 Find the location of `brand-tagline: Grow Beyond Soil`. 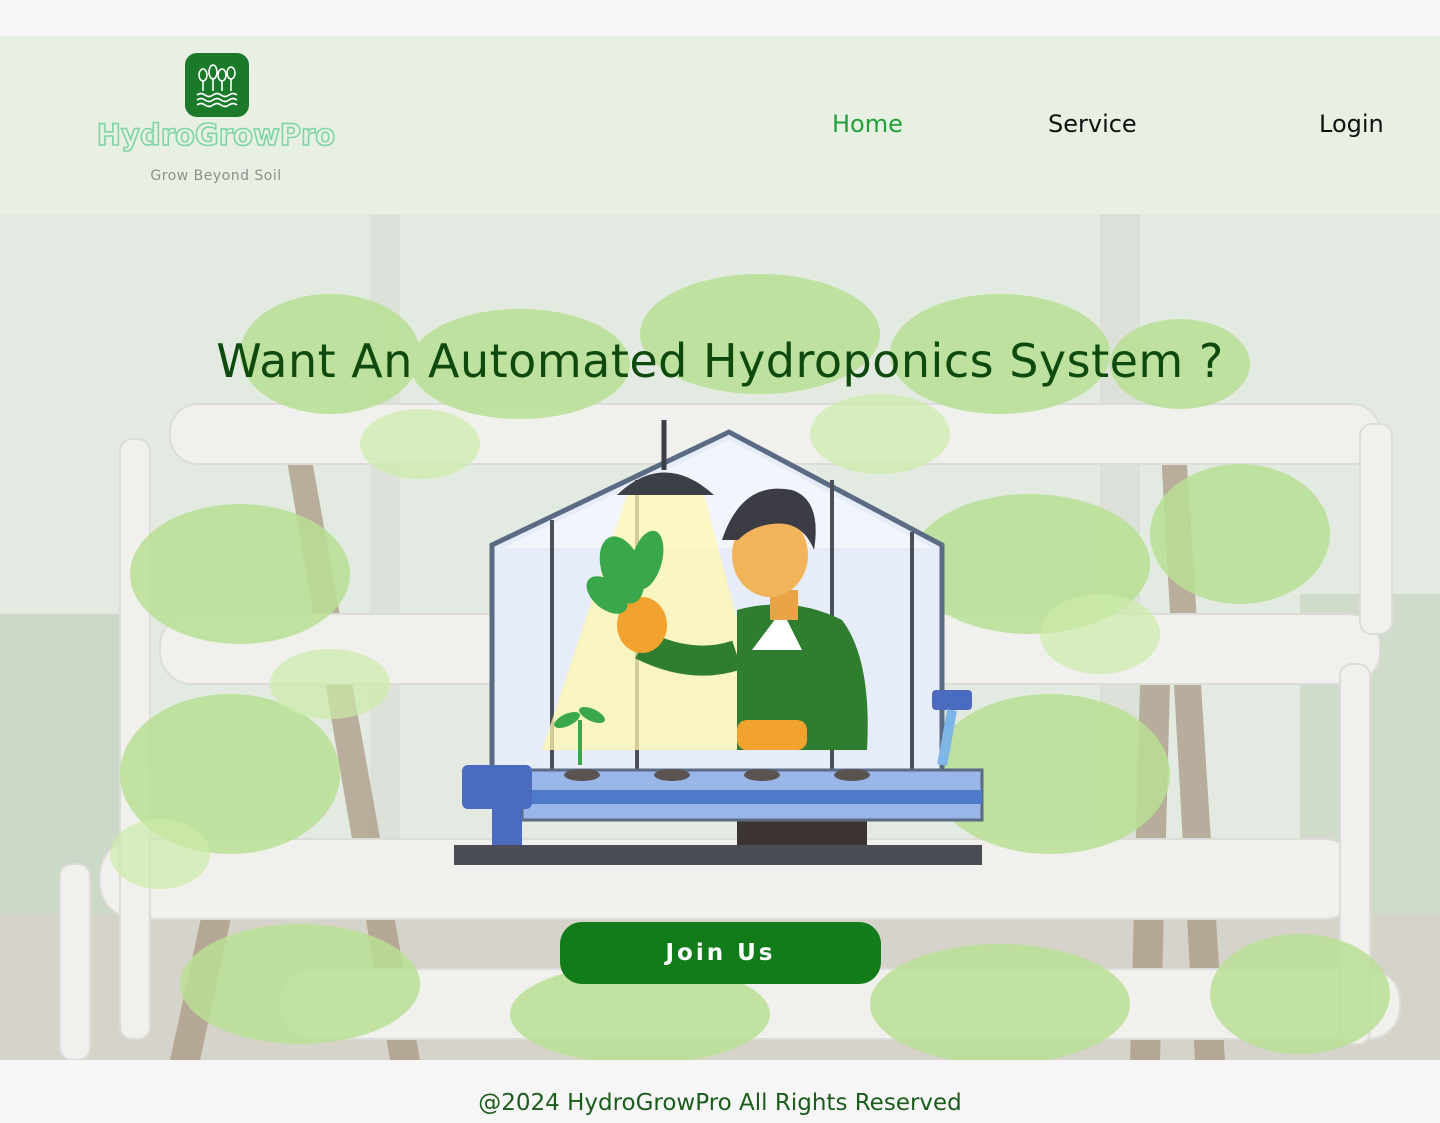

brand-tagline: Grow Beyond Soil is located at coordinates (216, 176).